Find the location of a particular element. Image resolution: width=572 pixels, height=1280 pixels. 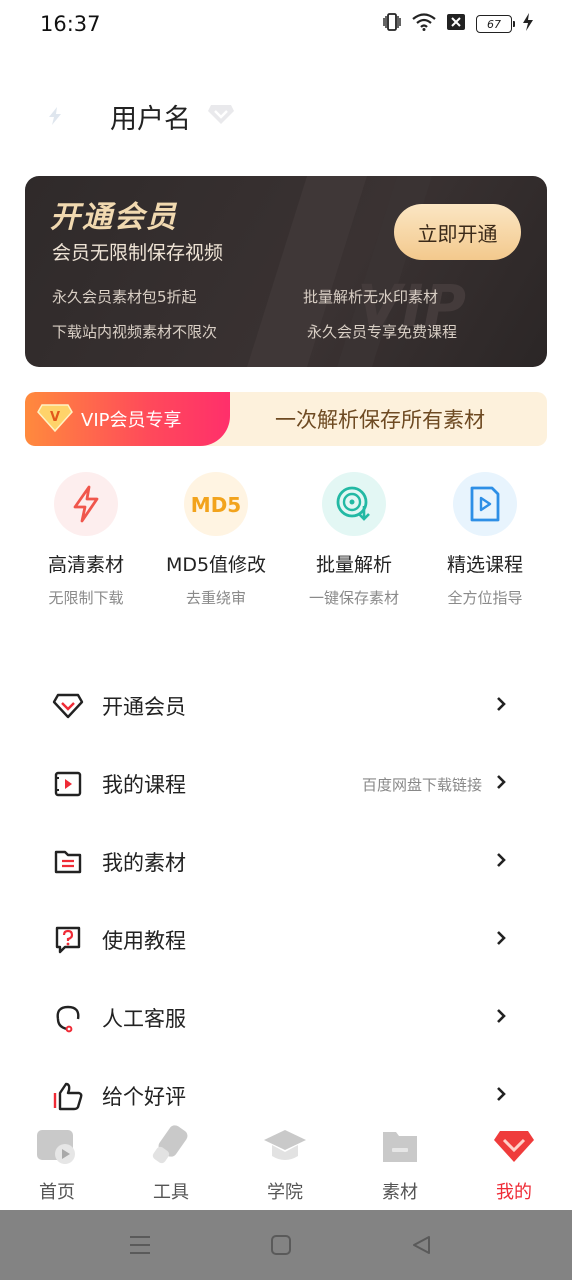

vip-feature: 下载站内视频素材不限次 is located at coordinates (135, 332).